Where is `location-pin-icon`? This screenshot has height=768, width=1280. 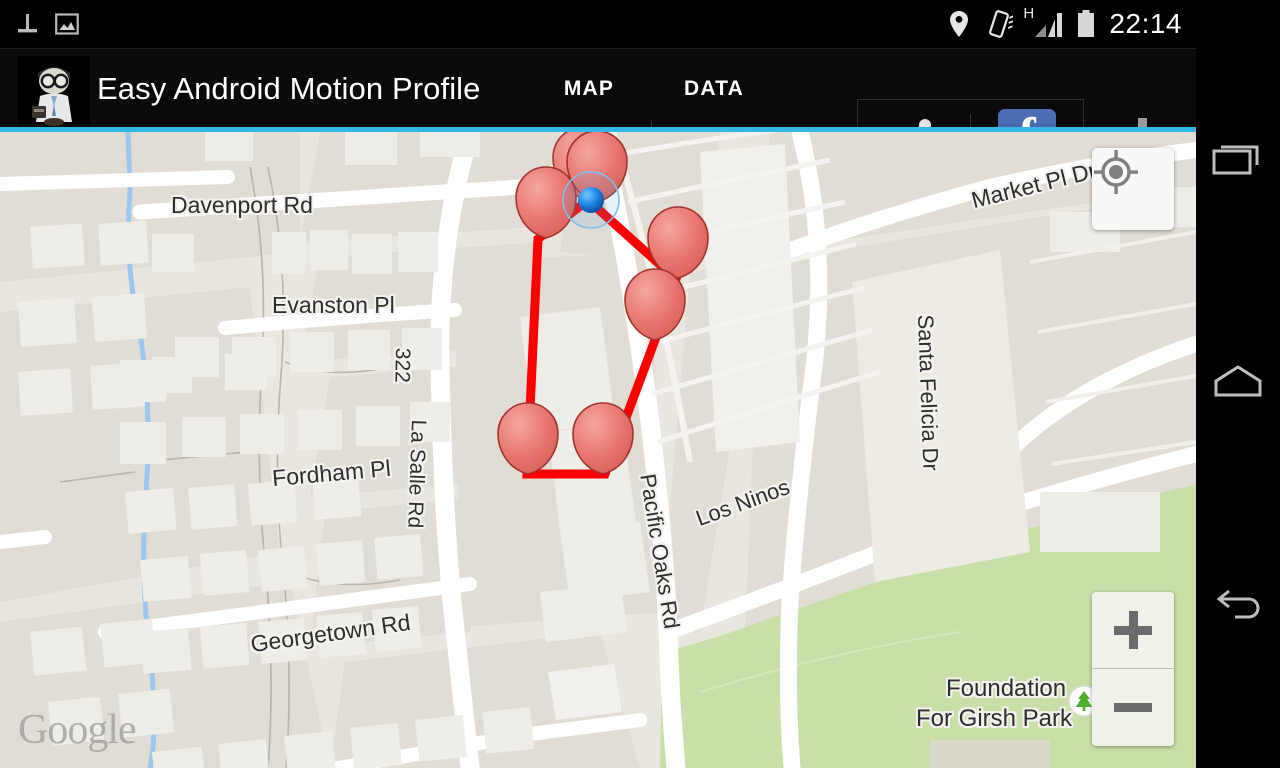
location-pin-icon is located at coordinates (959, 24).